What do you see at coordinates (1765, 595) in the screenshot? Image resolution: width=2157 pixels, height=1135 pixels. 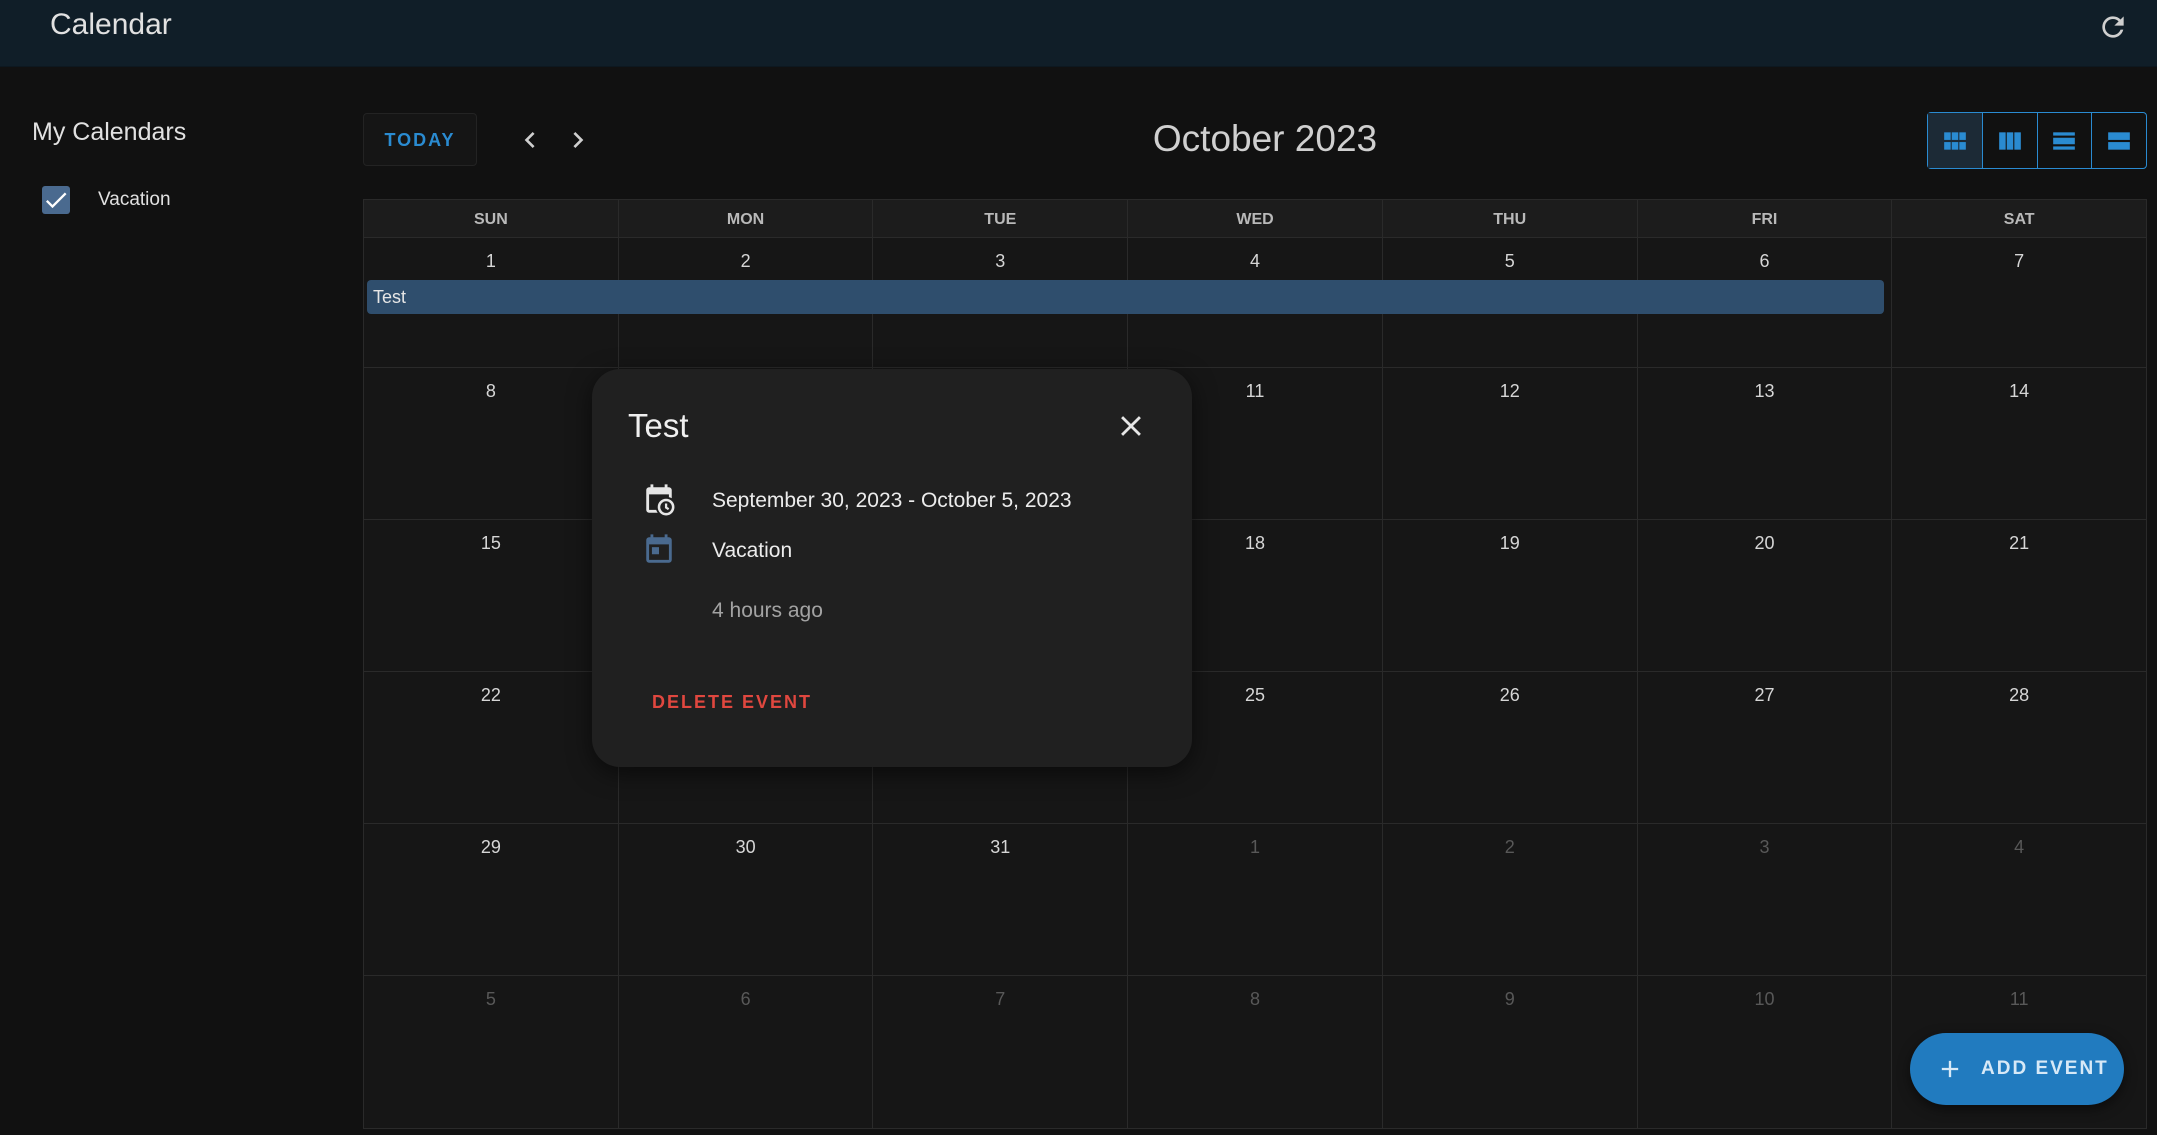 I see `day-cell: 20` at bounding box center [1765, 595].